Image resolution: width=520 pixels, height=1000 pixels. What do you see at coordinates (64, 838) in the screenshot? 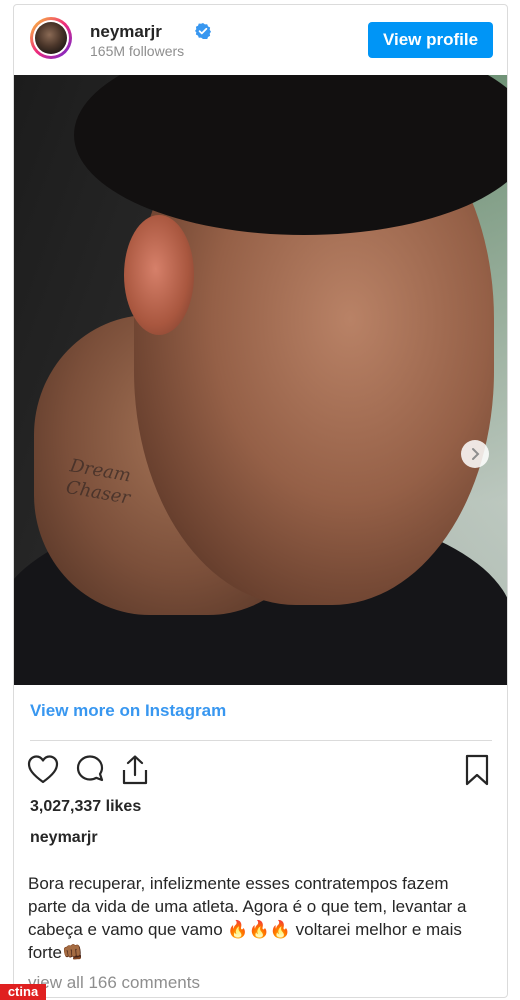
I see `caption-username: neymarjr` at bounding box center [64, 838].